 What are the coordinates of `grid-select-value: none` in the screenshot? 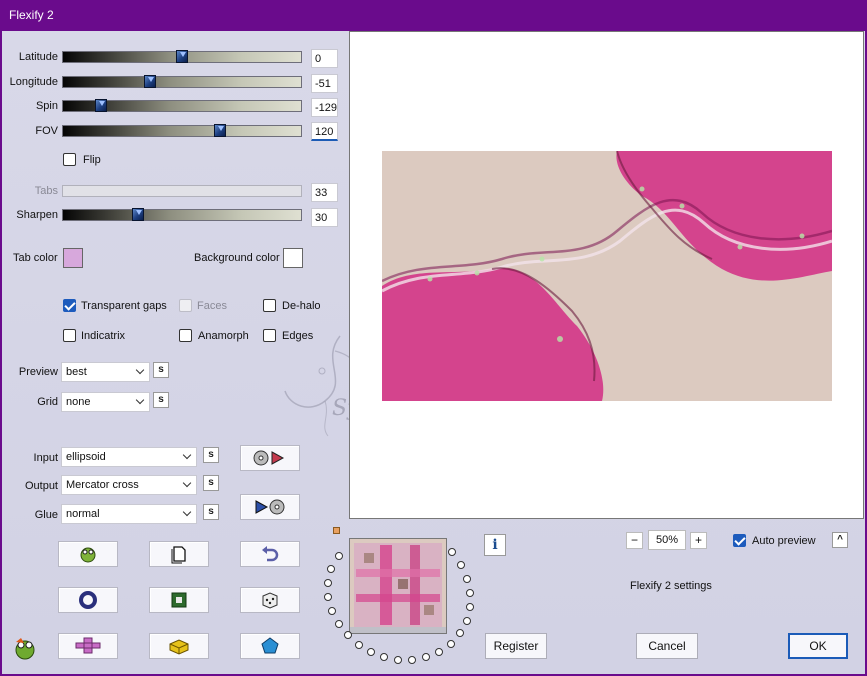 It's located at (78, 402).